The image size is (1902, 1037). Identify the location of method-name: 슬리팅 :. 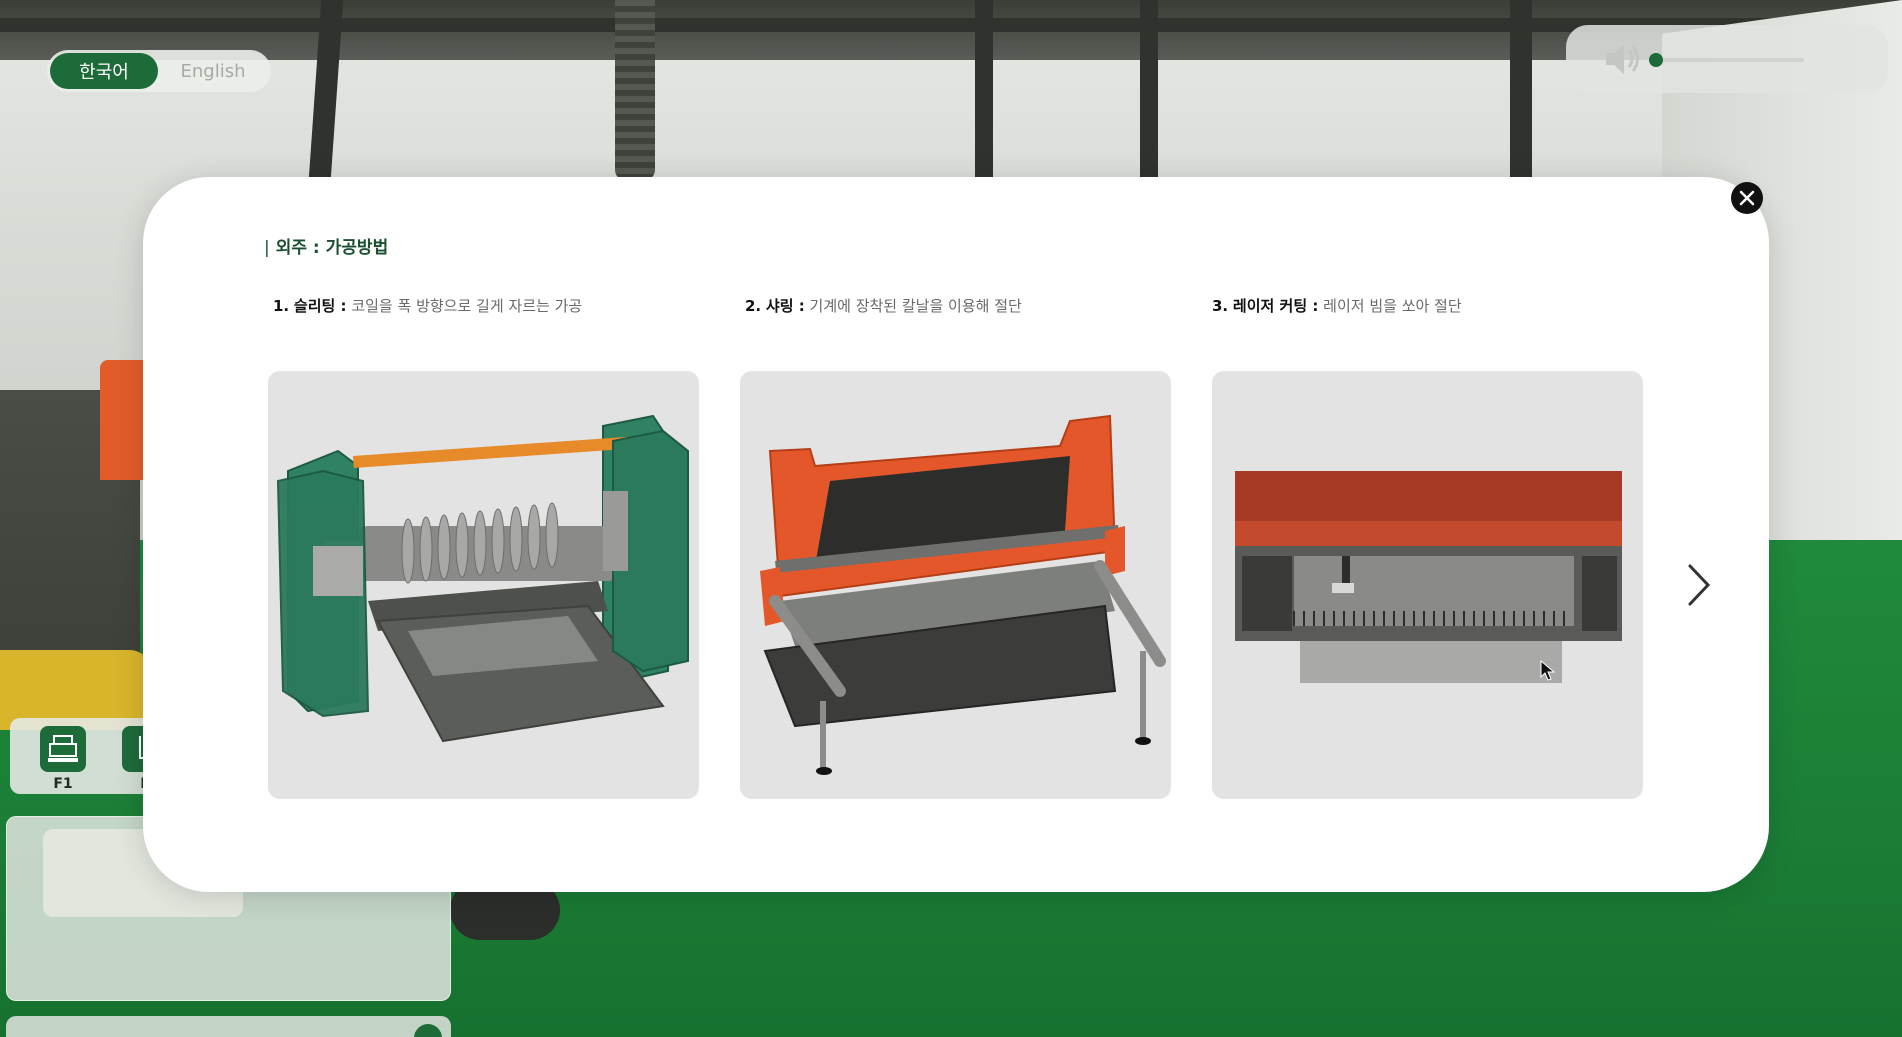
(320, 306).